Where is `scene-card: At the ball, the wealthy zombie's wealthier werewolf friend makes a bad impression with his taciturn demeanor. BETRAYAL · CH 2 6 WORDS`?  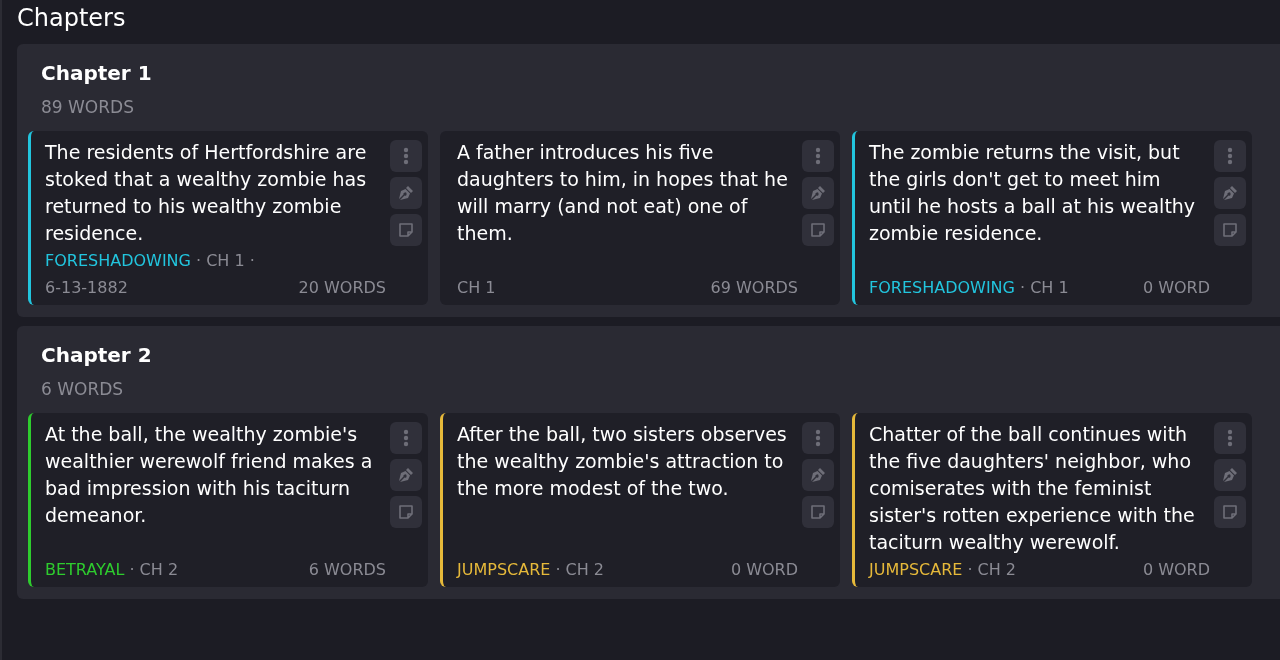 scene-card: At the ball, the wealthy zombie's wealthier werewolf friend makes a bad impression with his taciturn demeanor. BETRAYAL · CH 2 6 WORDS is located at coordinates (228, 500).